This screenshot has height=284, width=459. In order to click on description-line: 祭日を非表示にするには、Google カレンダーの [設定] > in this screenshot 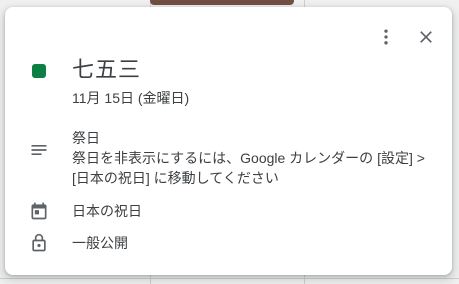, I will do `click(248, 158)`.